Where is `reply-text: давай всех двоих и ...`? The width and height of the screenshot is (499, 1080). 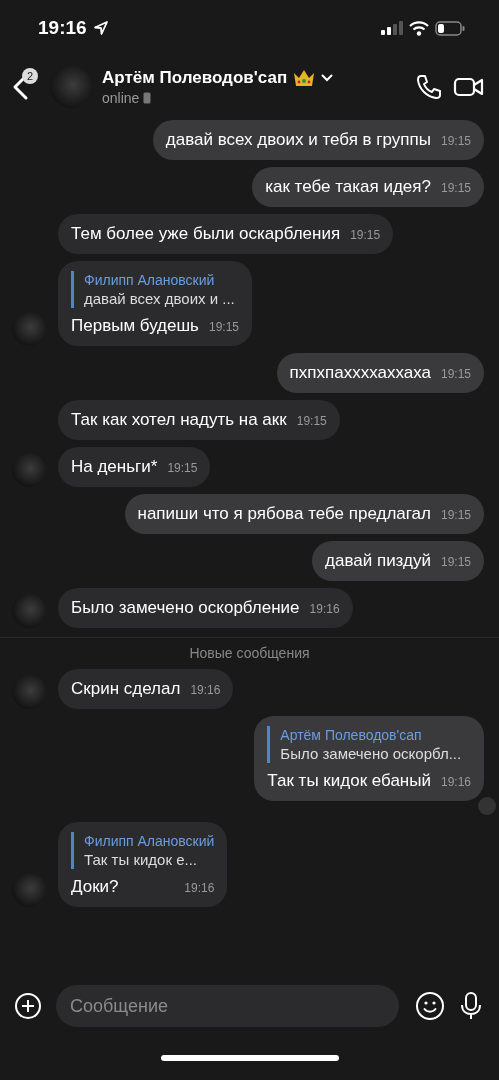 reply-text: давай всех двоих и ... is located at coordinates (160, 298).